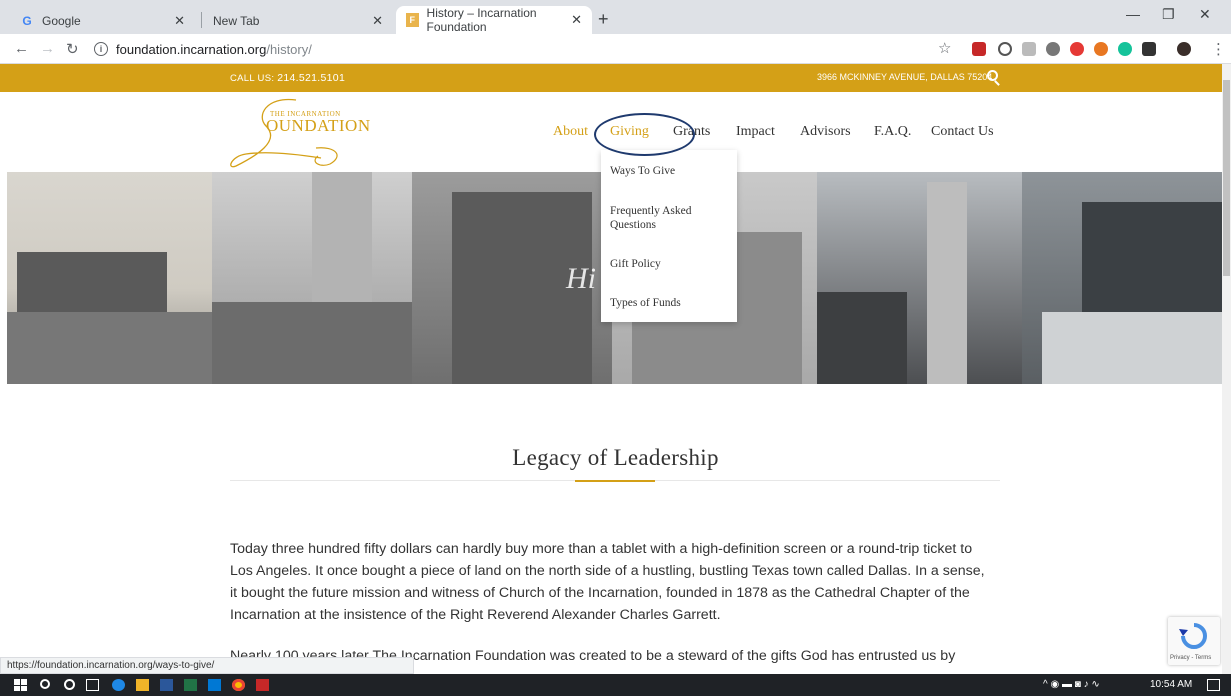  Describe the element at coordinates (481, 20) in the screenshot. I see `tab-label: History – Incarnation Foundation` at that location.